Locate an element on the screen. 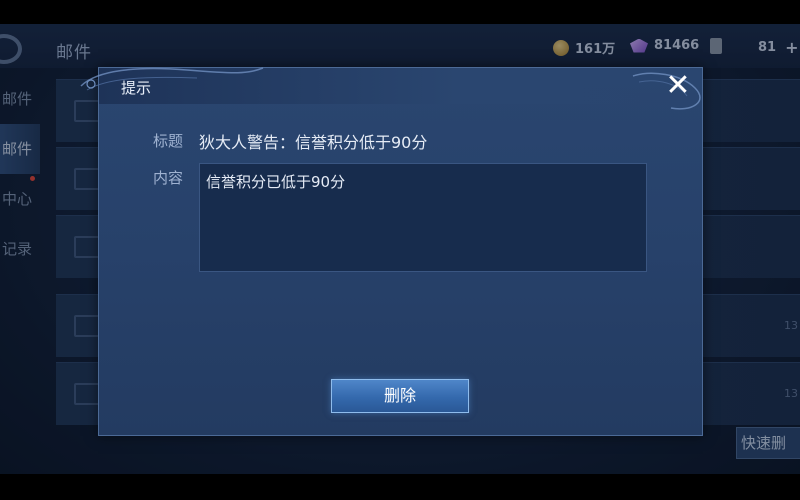 The height and width of the screenshot is (500, 800). content-label: 内容 is located at coordinates (168, 178).